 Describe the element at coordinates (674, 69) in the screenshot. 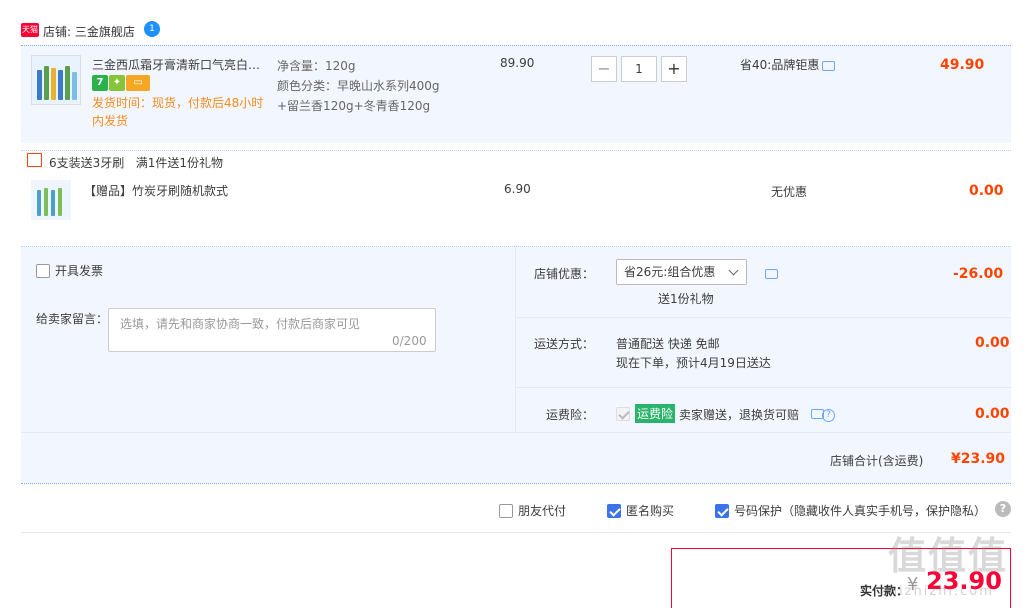

I see `increase-button: +` at that location.